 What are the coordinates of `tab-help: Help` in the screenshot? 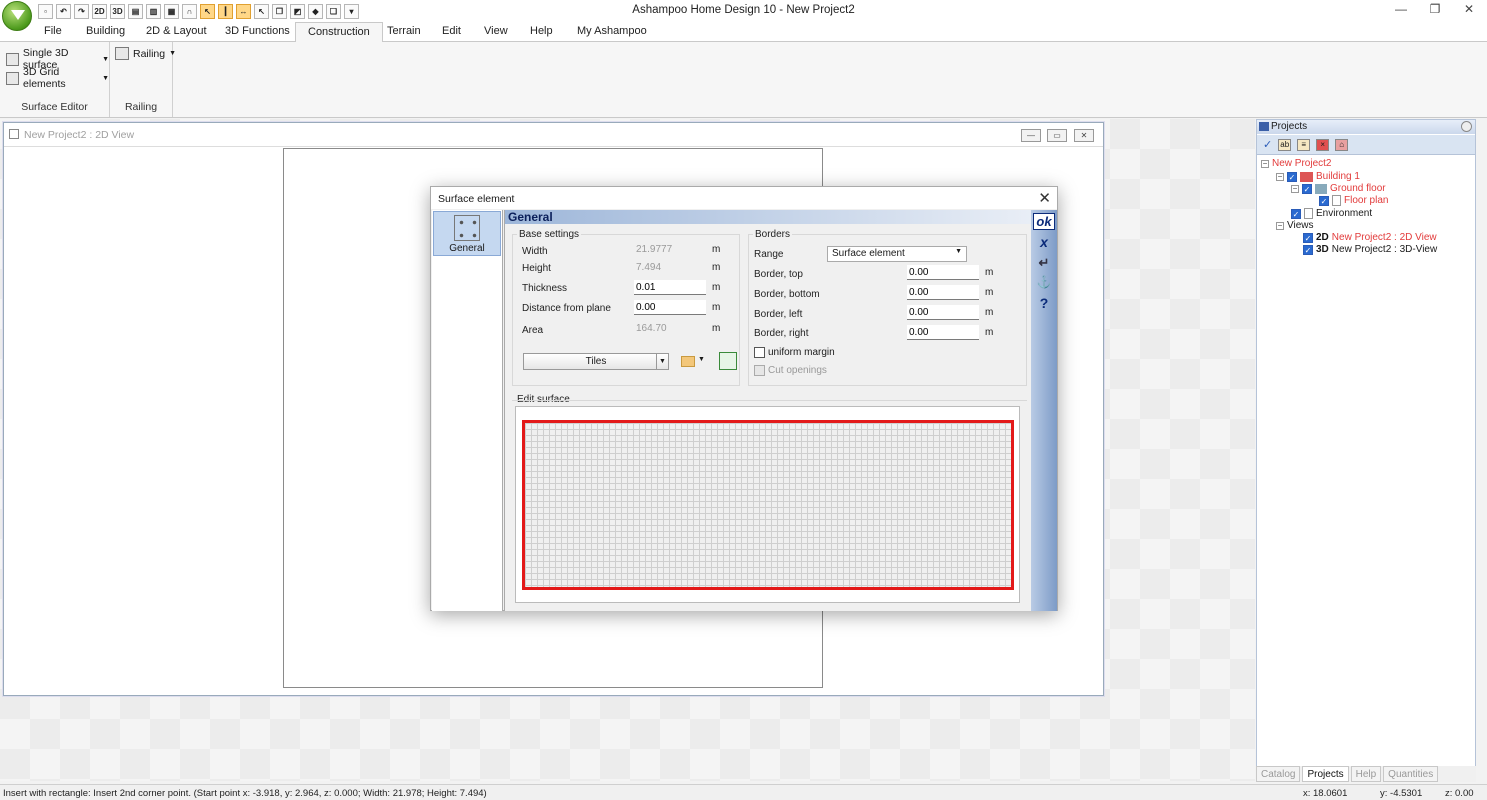 It's located at (541, 31).